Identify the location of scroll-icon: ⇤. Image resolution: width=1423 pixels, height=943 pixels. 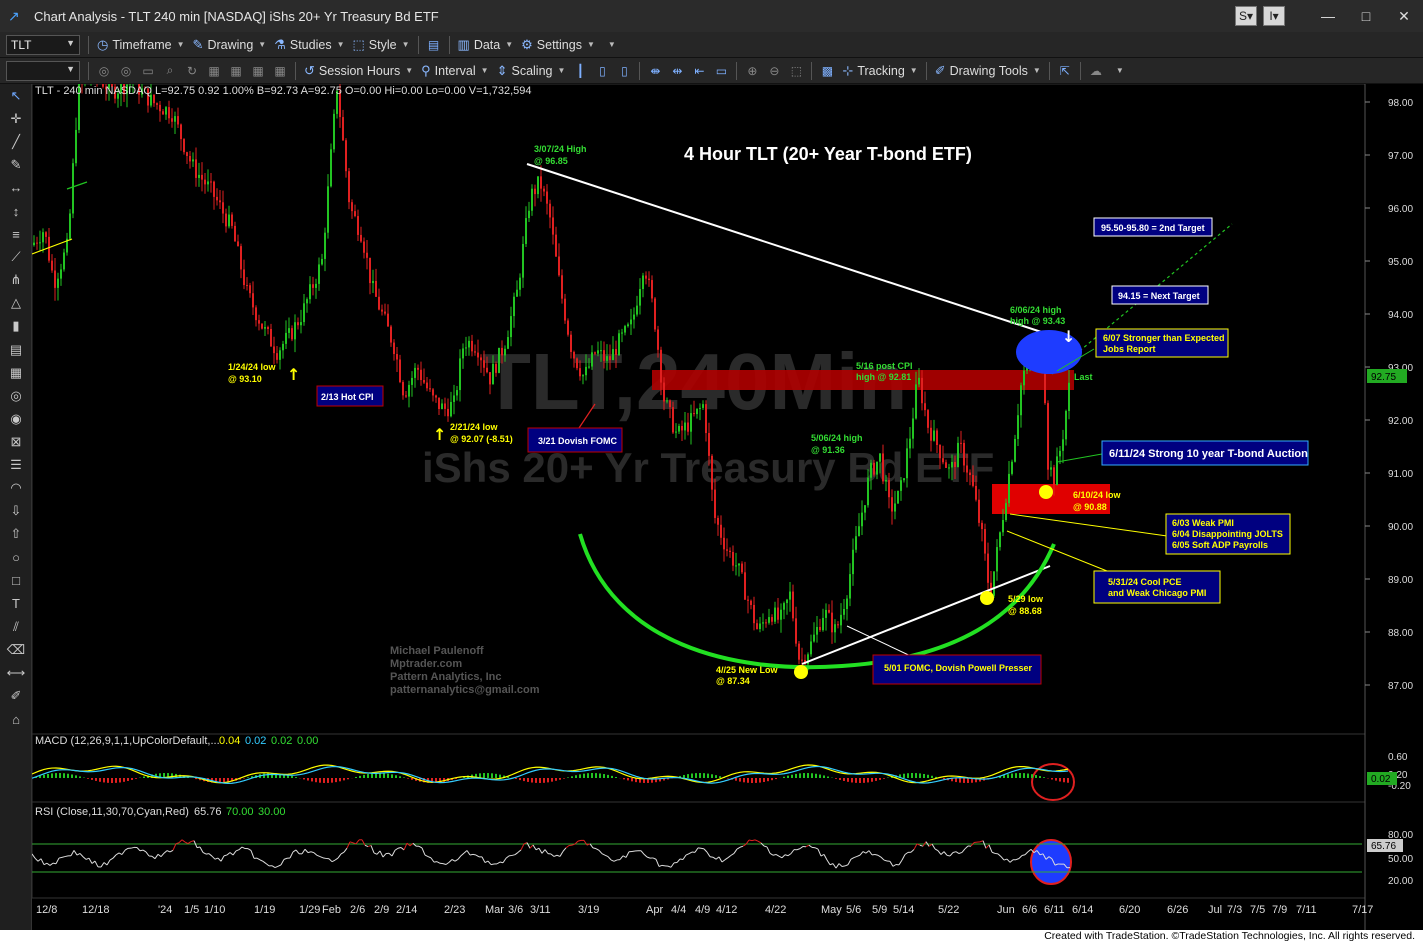
(699, 71).